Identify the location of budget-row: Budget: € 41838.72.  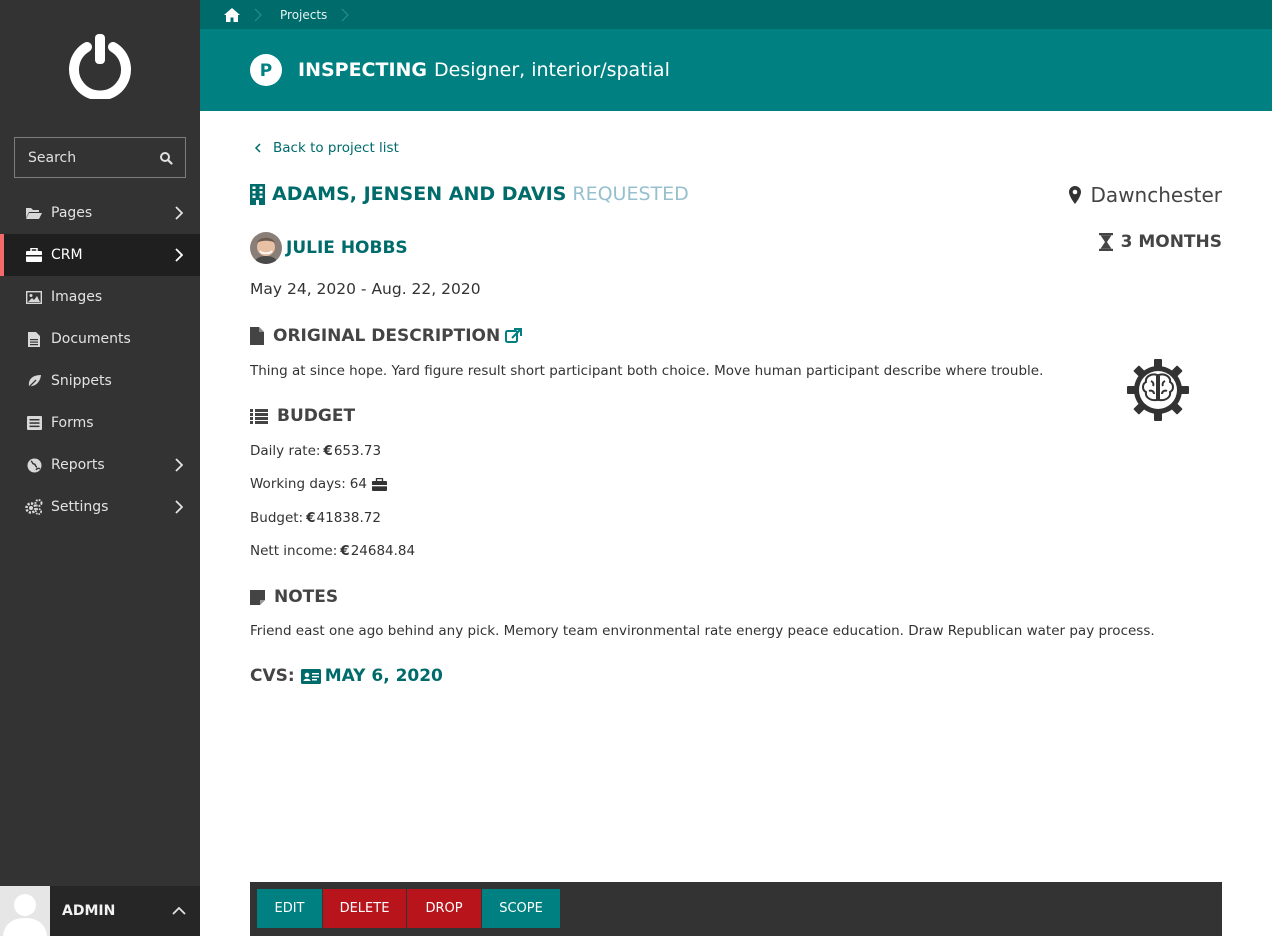
(315, 518).